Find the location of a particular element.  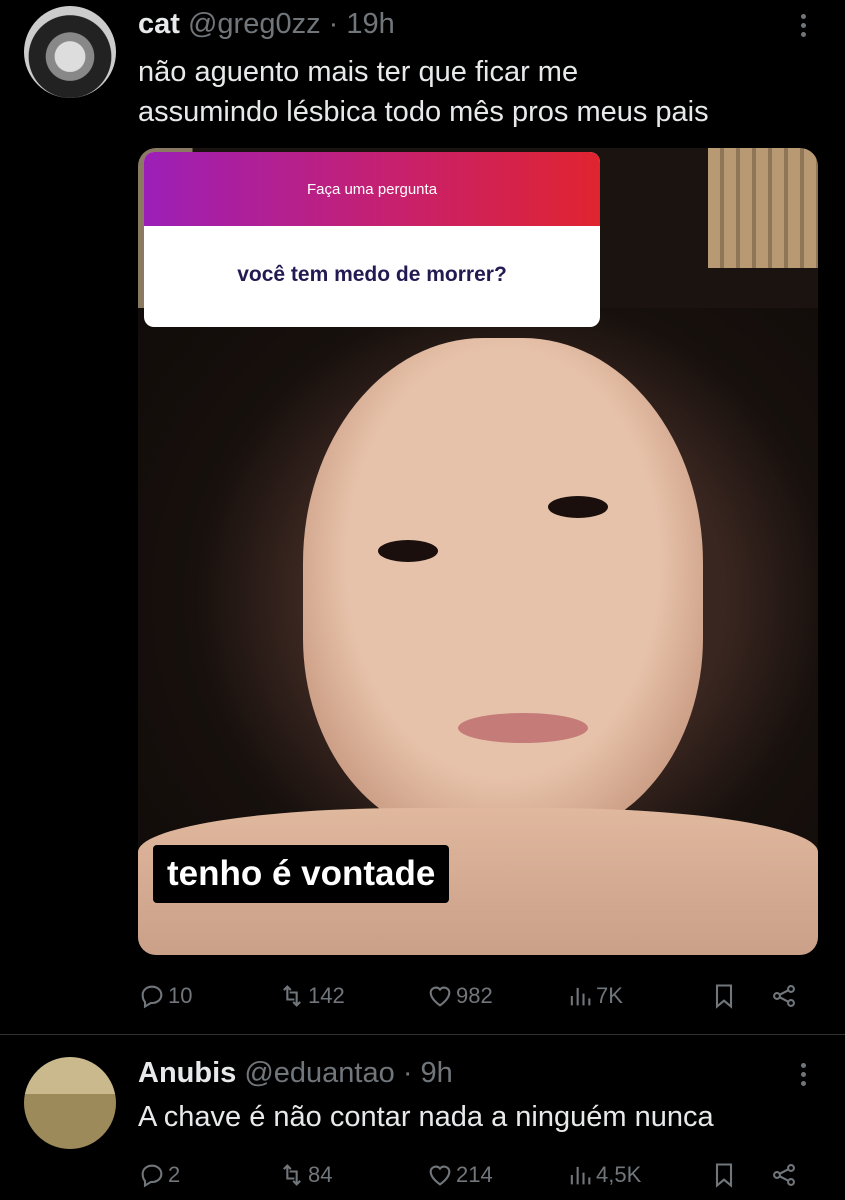

like-count: 982 is located at coordinates (474, 995).